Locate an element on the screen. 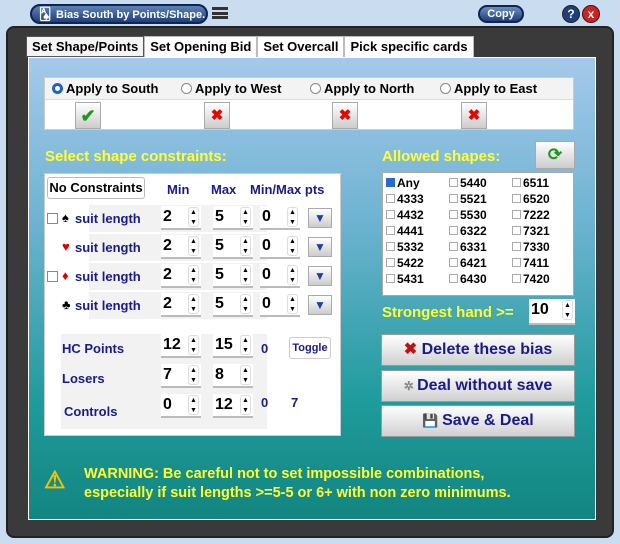  strongest-spinner: 10 ▲ ▼ is located at coordinates (552, 312).